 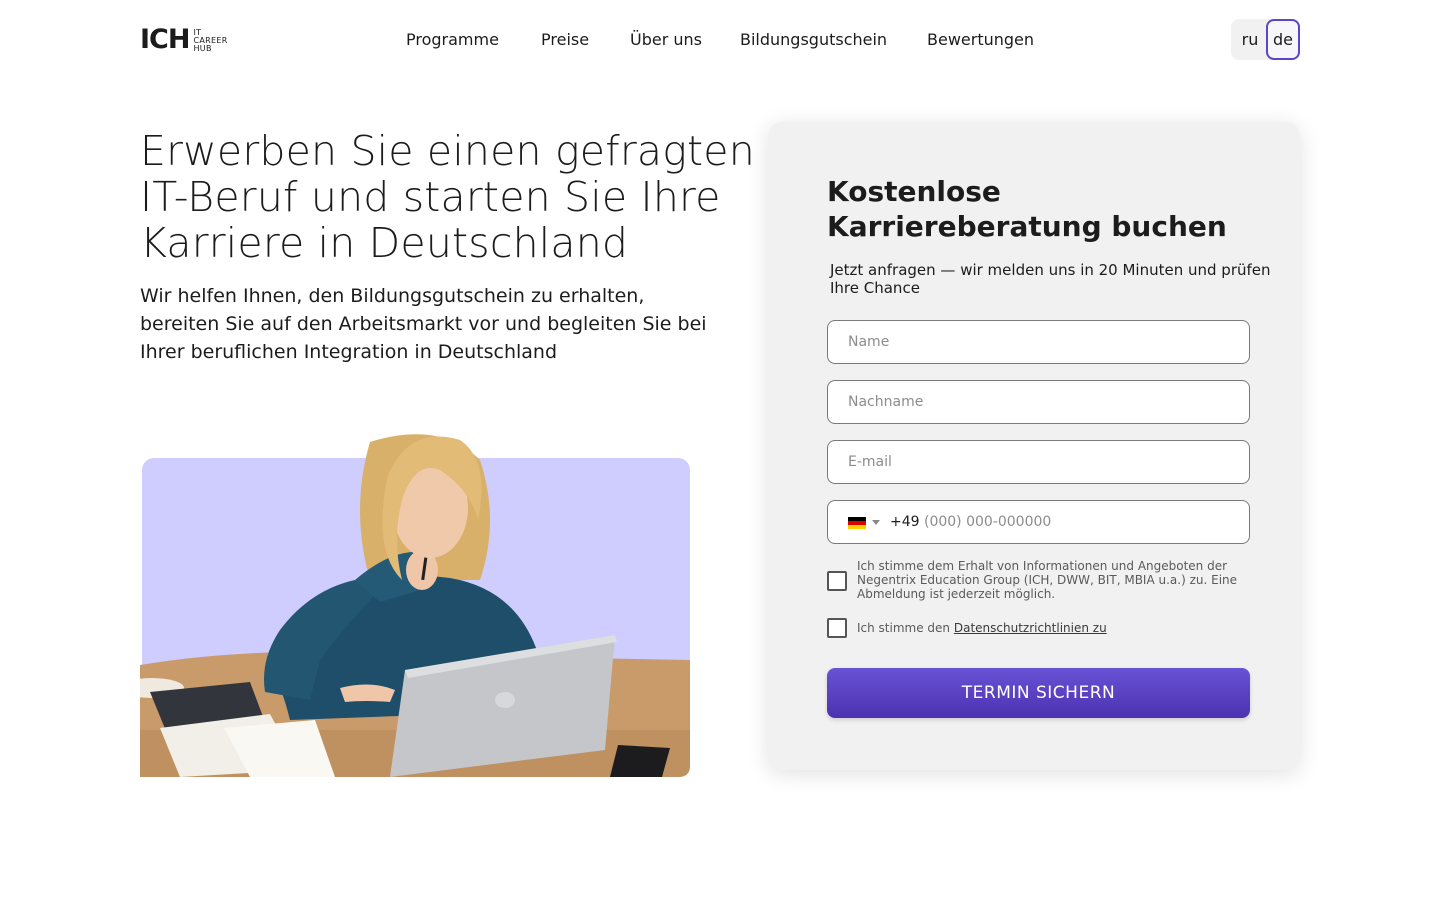 I want to click on phone-field: +49, so click(x=1038, y=522).